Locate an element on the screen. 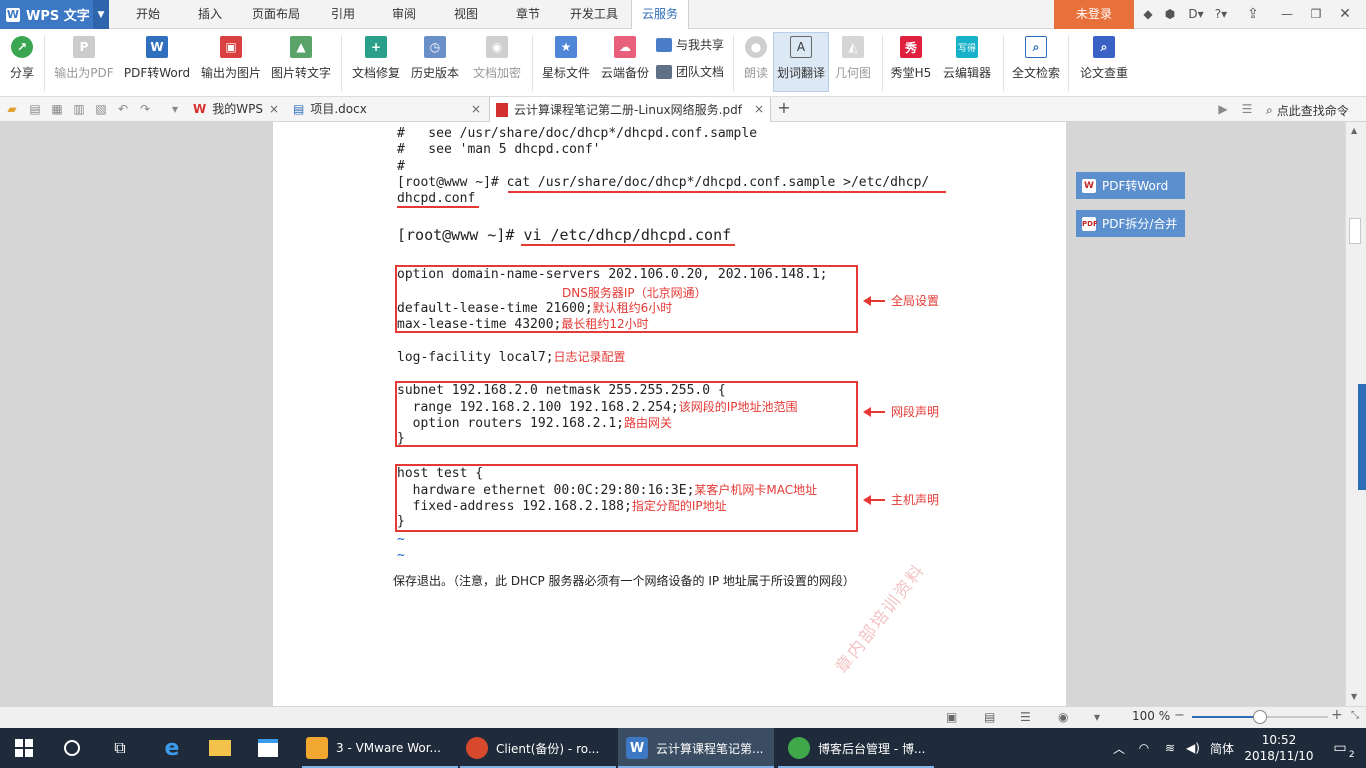 The width and height of the screenshot is (1366, 768). zoom-in-icon: + is located at coordinates (1337, 715).